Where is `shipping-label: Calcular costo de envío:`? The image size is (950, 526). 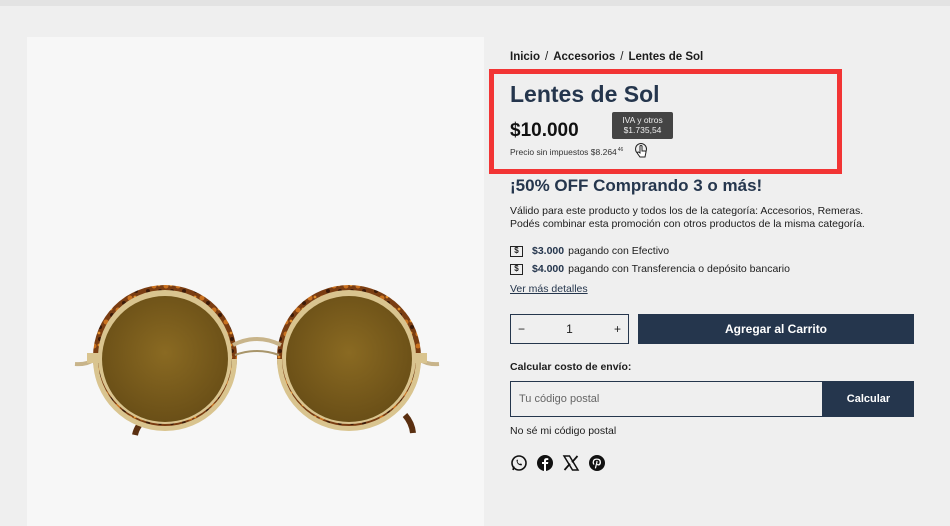 shipping-label: Calcular costo de envío: is located at coordinates (571, 367).